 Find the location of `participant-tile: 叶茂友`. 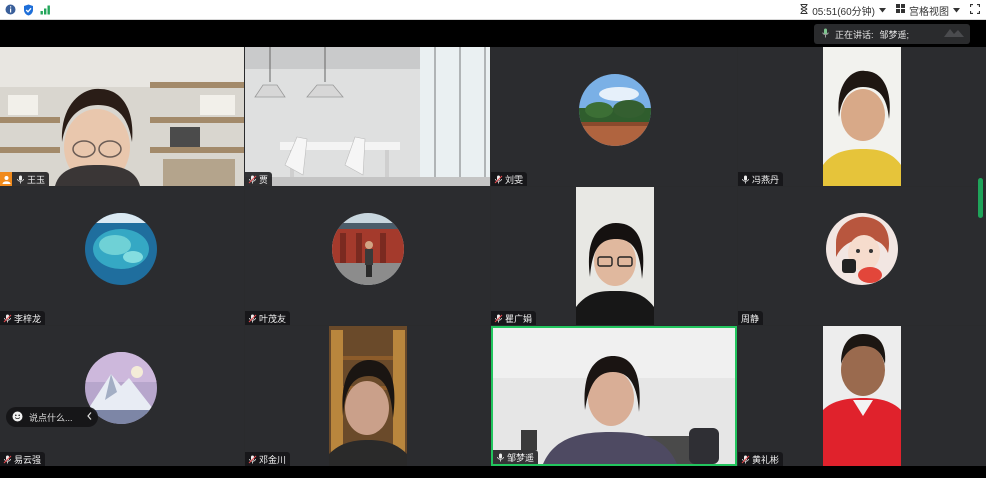

participant-tile: 叶茂友 is located at coordinates (367, 256).